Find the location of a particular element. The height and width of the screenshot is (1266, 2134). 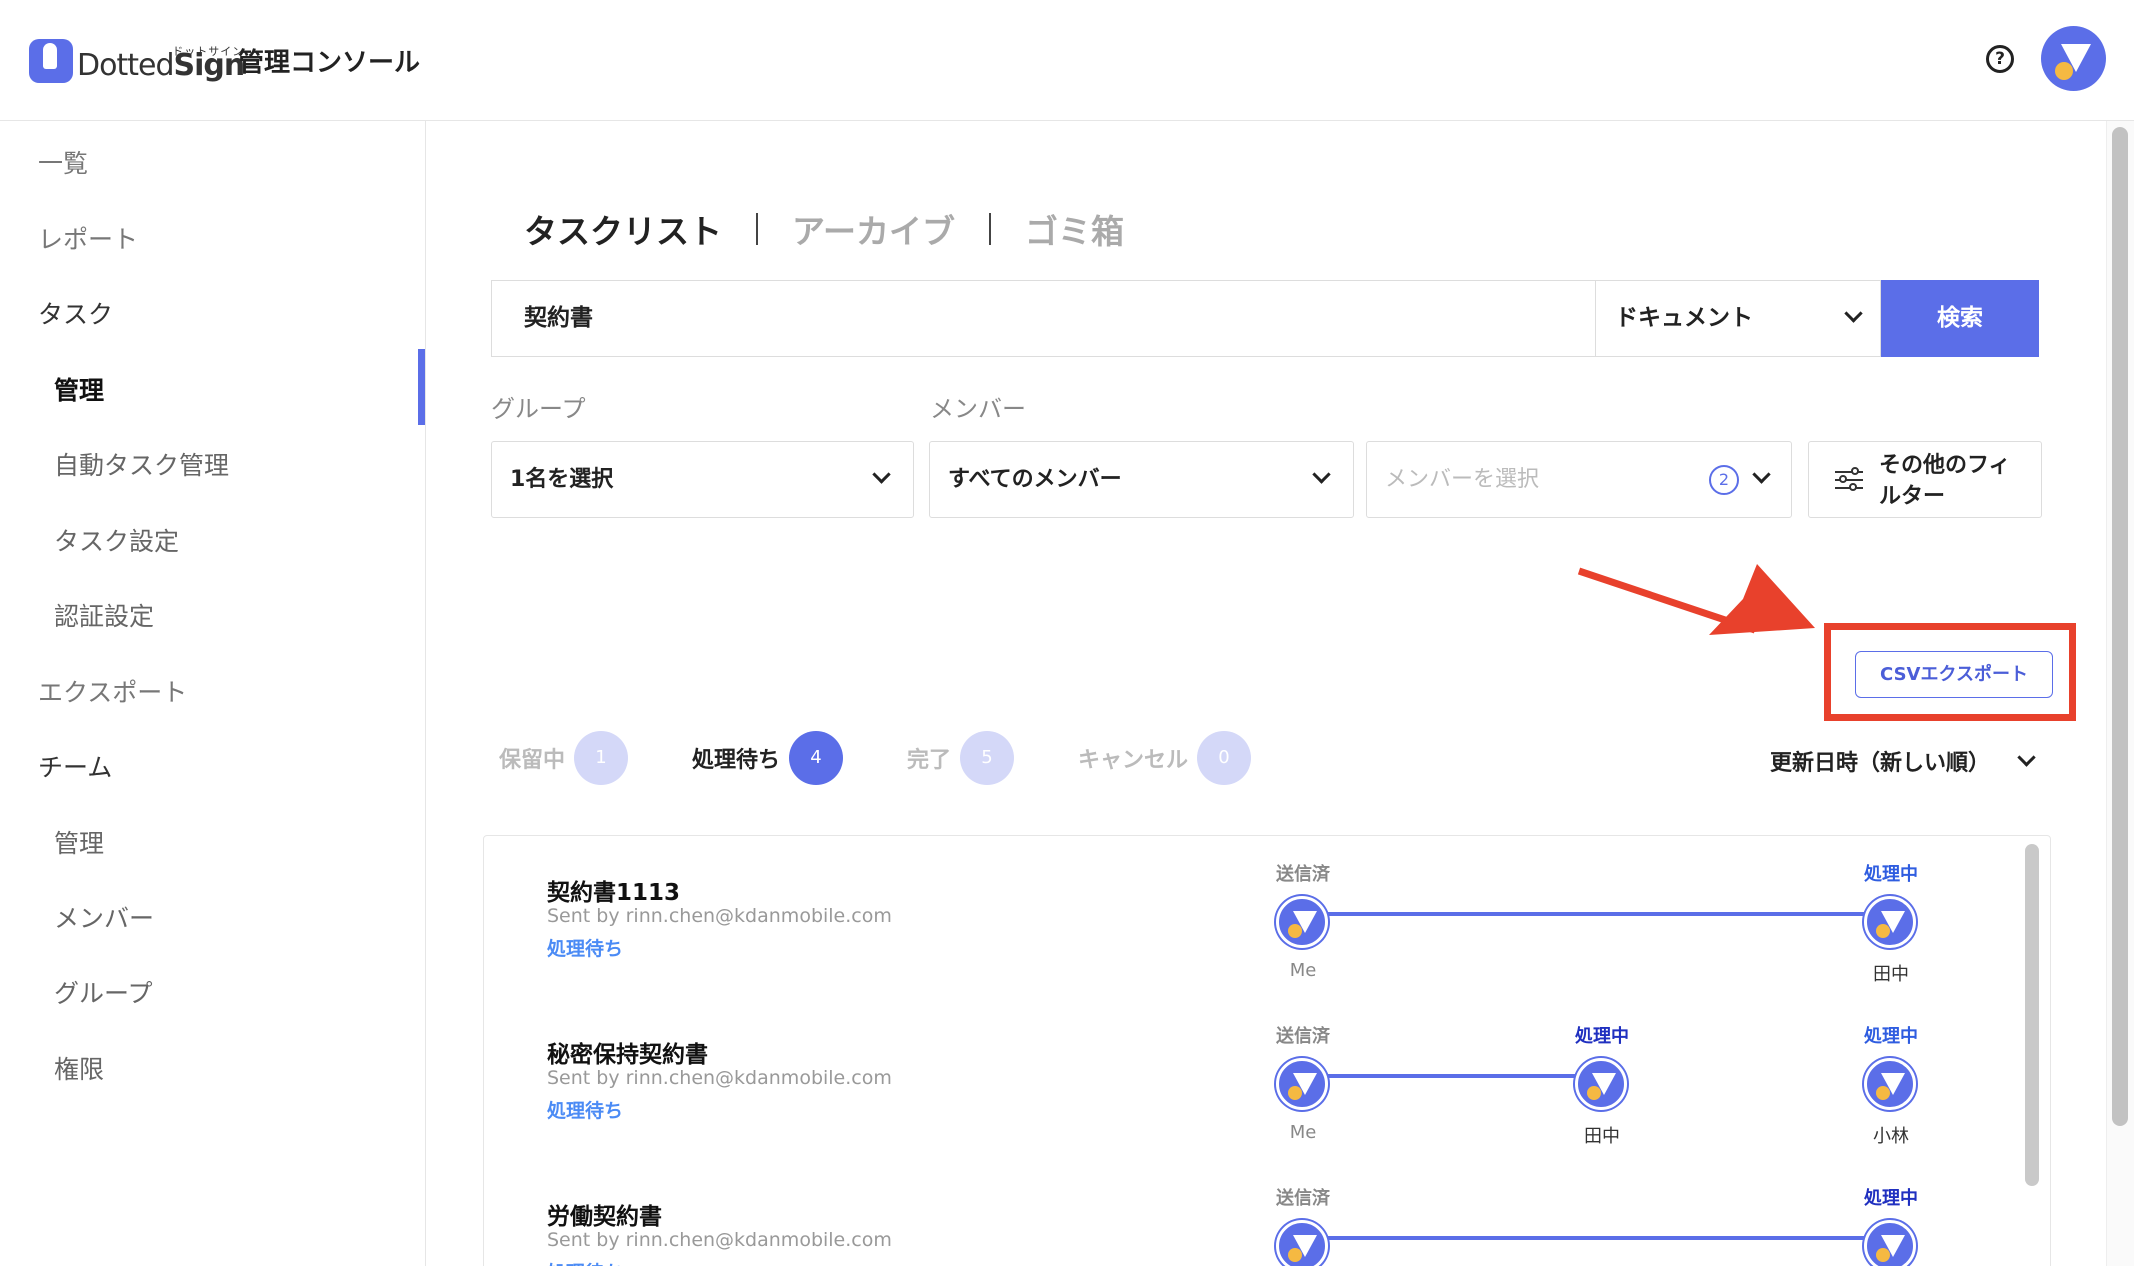

task-name: 秘密保持契約書 is located at coordinates (627, 1052).